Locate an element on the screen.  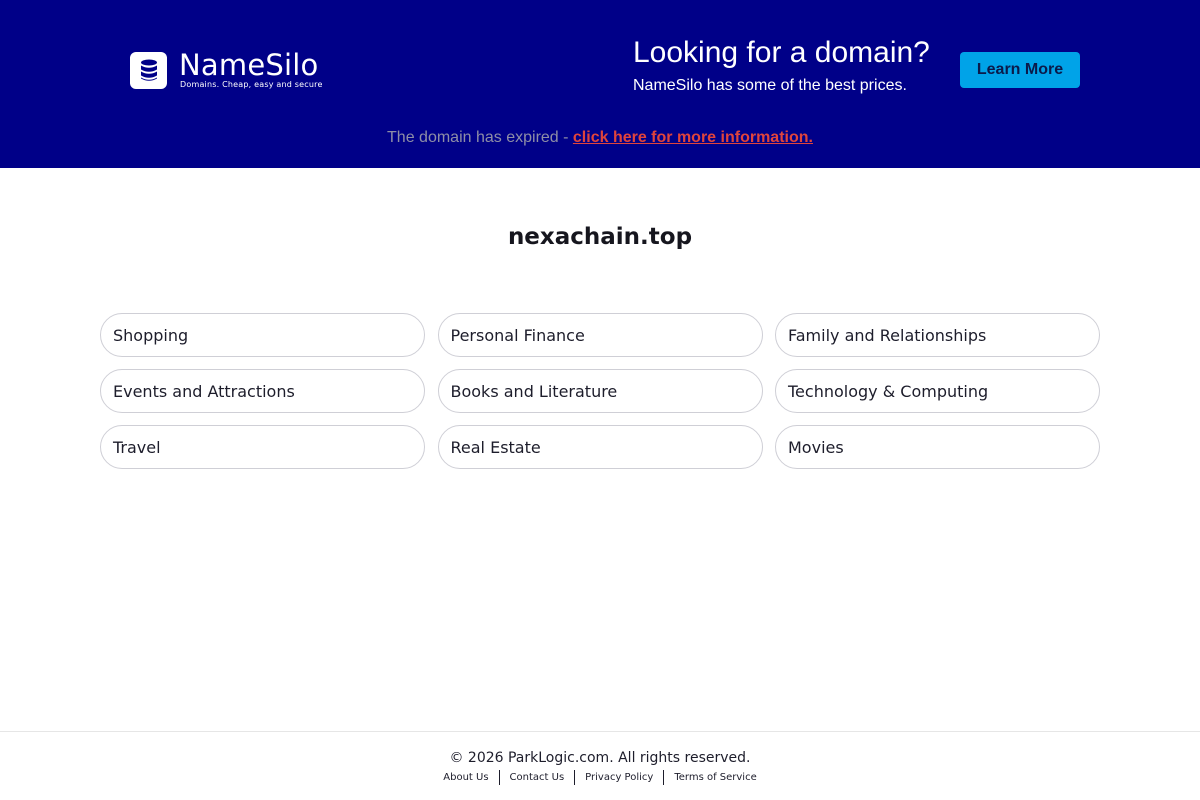
promo-subtitle: NameSilo has some of the best prices. is located at coordinates (770, 85).